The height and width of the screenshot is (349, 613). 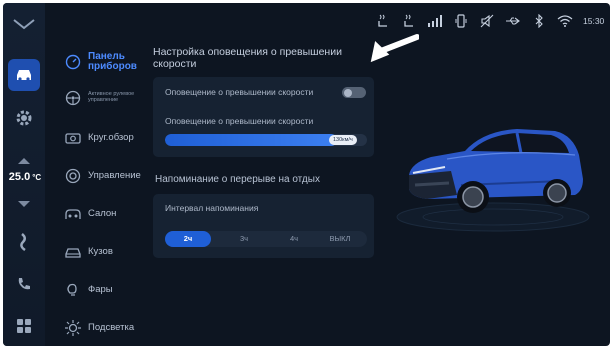 I want to click on interval-option-off: ВЫКЛ, so click(x=340, y=239).